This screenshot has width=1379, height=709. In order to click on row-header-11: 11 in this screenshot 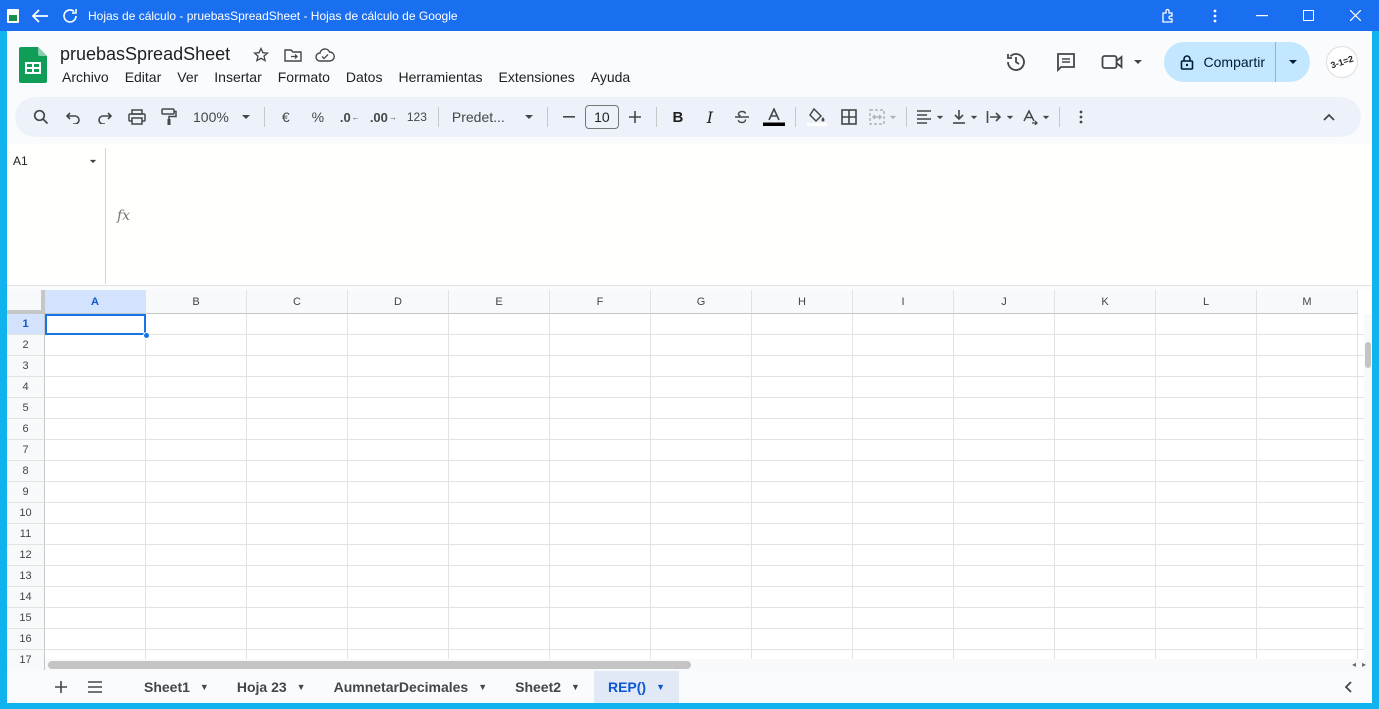, I will do `click(26, 534)`.